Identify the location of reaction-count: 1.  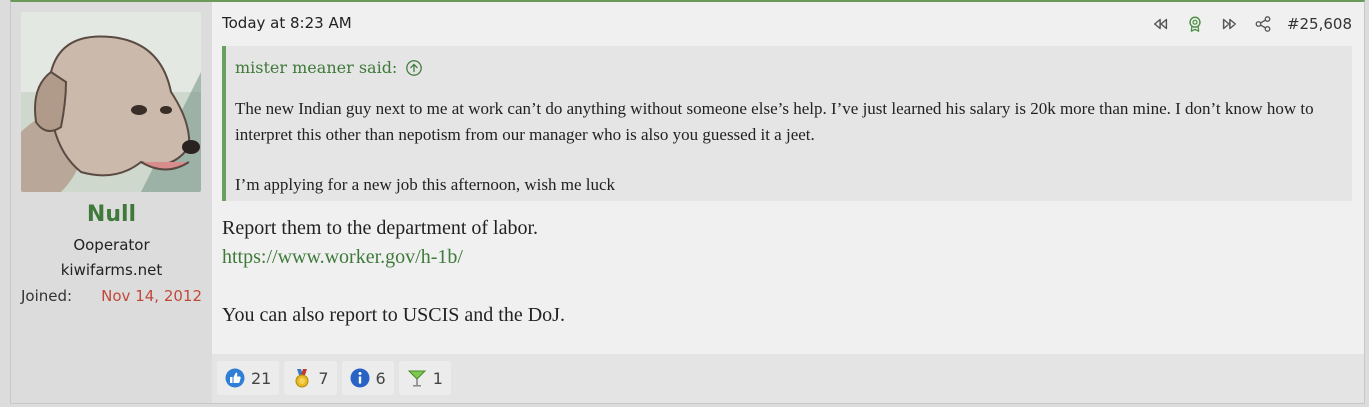
(437, 378).